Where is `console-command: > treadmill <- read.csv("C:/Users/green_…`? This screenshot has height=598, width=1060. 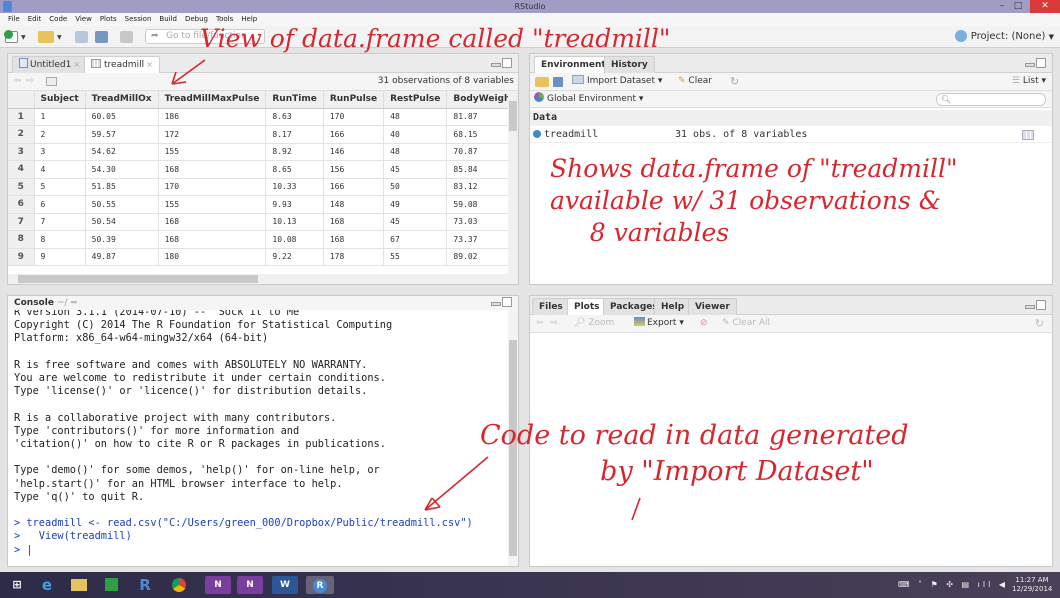 console-command: > treadmill <- read.csv("C:/Users/green_… is located at coordinates (243, 523).